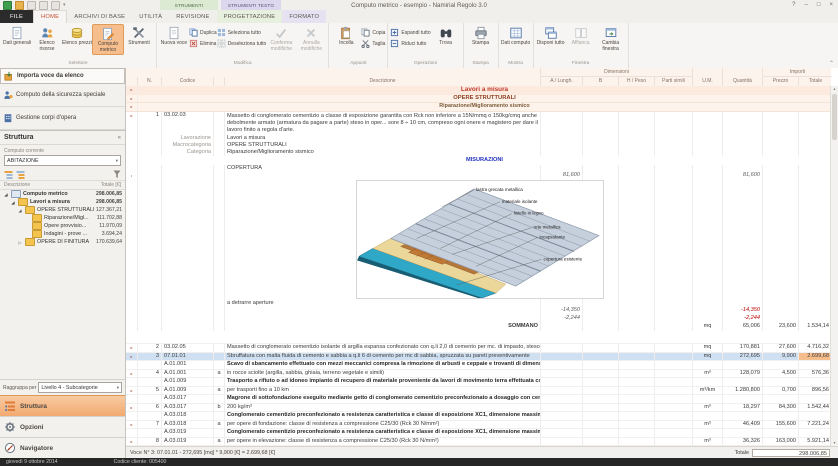 The height and width of the screenshot is (466, 838). I want to click on cell-descrizione: OPERE STRUTTURALI, so click(484, 97).